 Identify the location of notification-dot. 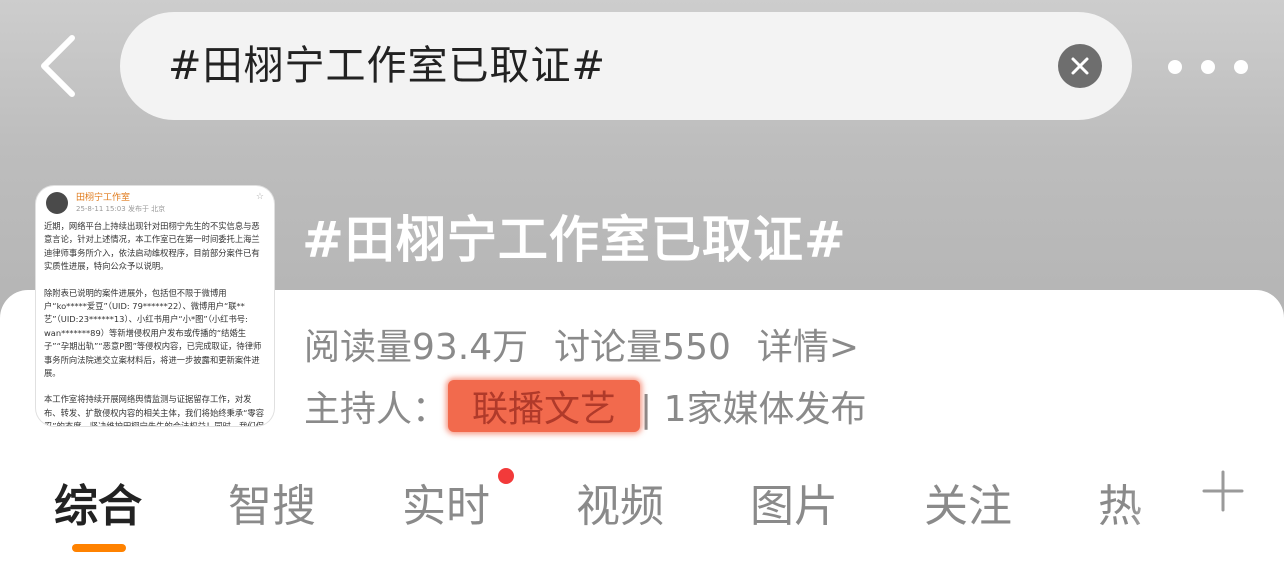
(506, 476).